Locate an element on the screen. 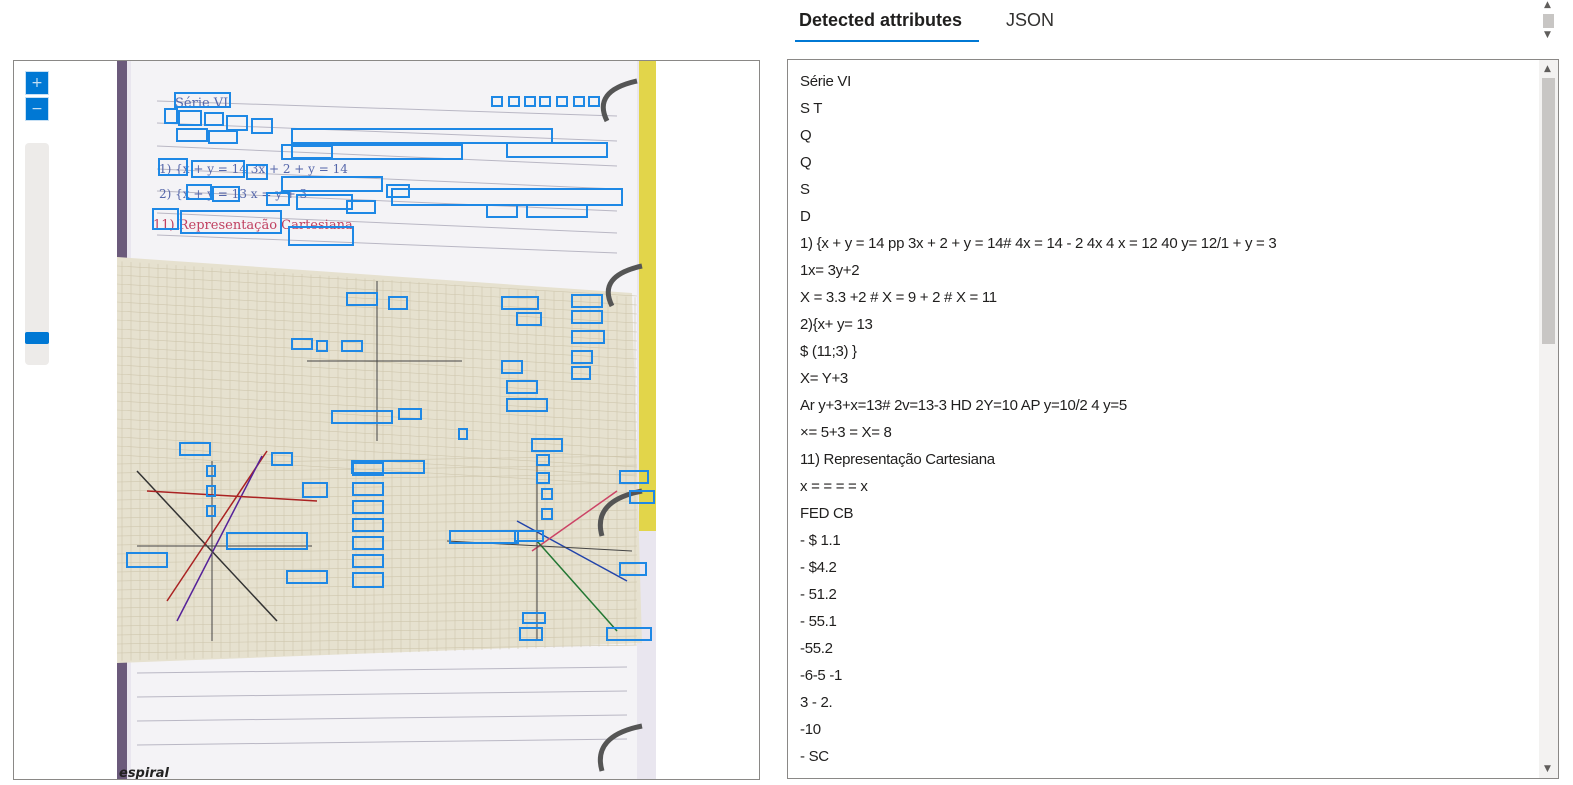 The height and width of the screenshot is (785, 1573). active-tab-indicator is located at coordinates (887, 41).